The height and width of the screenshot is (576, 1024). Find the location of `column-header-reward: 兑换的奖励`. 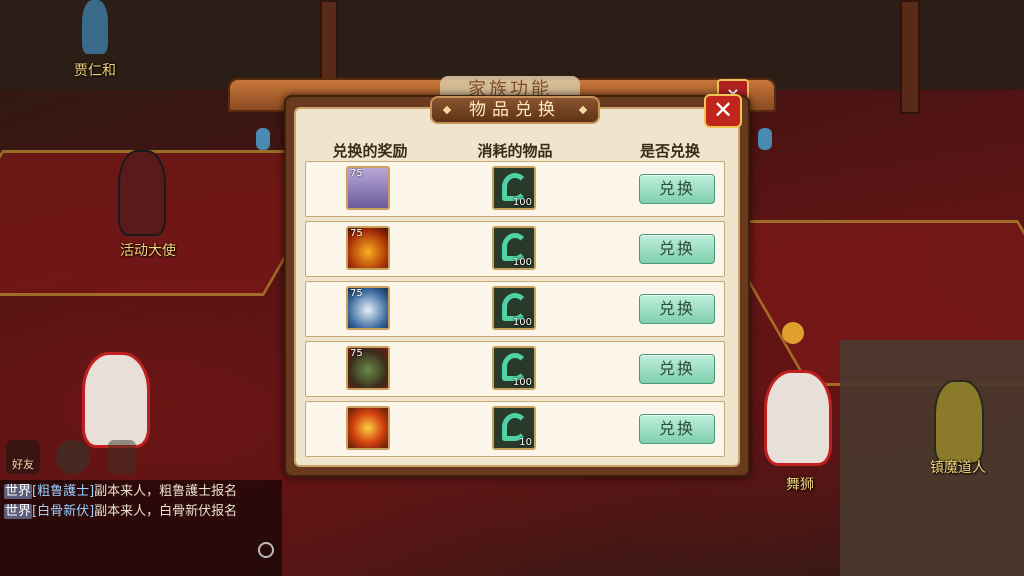

column-header-reward: 兑换的奖励 is located at coordinates (370, 151).